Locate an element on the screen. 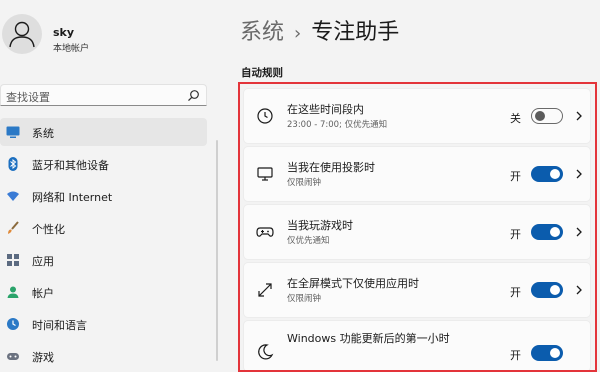 The width and height of the screenshot is (600, 372). person-icon is located at coordinates (13, 292).